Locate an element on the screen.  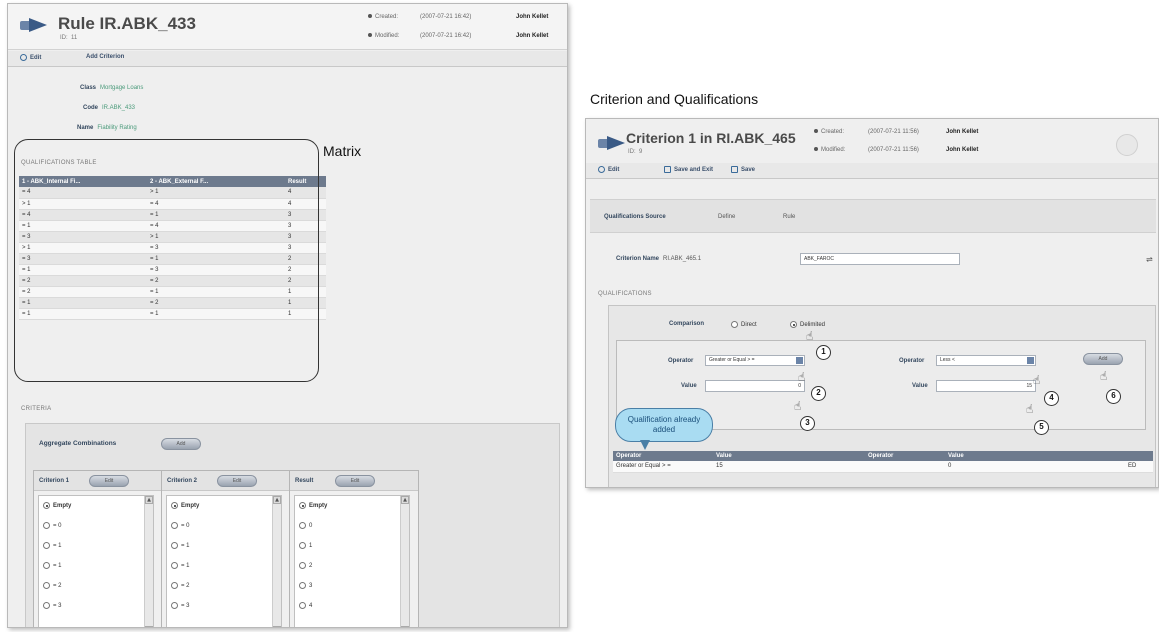
edit-button-label: Edit is located at coordinates (36, 58).